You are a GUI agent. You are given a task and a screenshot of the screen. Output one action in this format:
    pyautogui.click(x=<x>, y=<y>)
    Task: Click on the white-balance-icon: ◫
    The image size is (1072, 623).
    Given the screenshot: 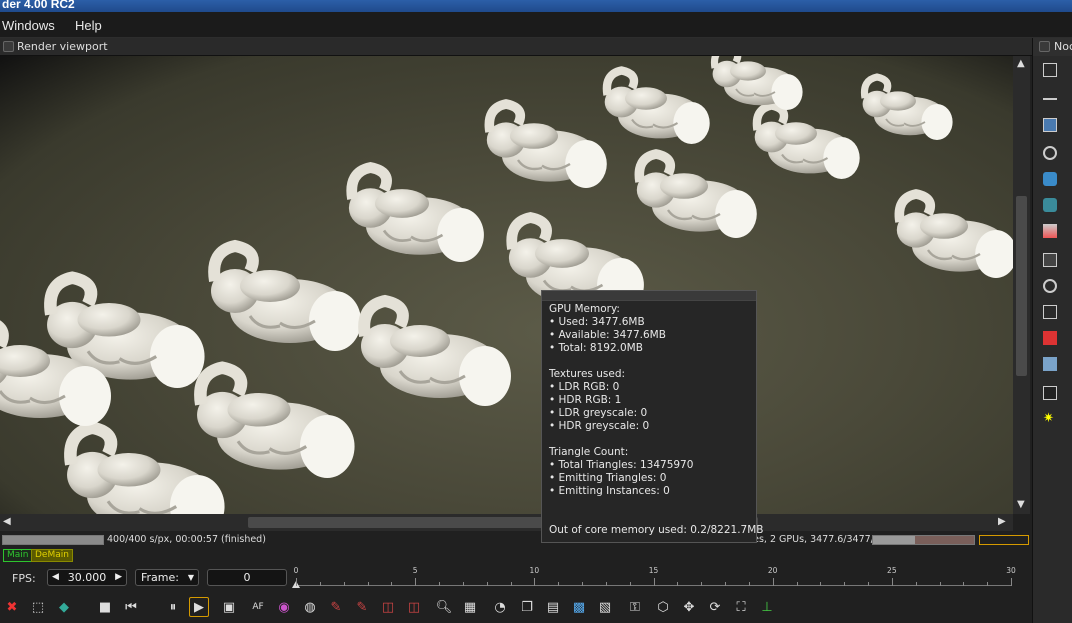 What is the action you would take?
    pyautogui.click(x=388, y=607)
    